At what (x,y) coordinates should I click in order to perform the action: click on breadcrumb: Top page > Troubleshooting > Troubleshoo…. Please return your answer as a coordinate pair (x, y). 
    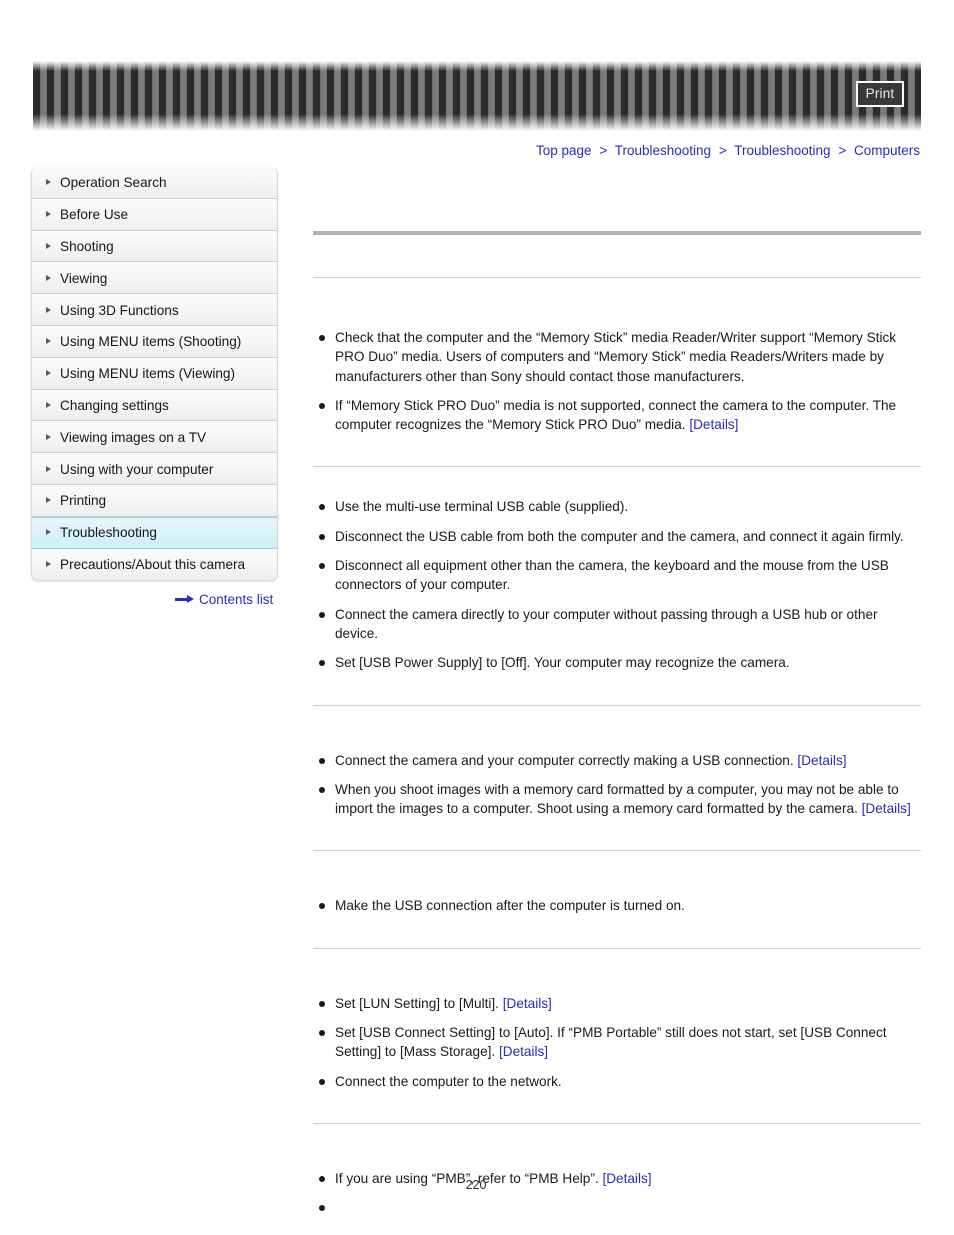
    Looking at the image, I should click on (728, 150).